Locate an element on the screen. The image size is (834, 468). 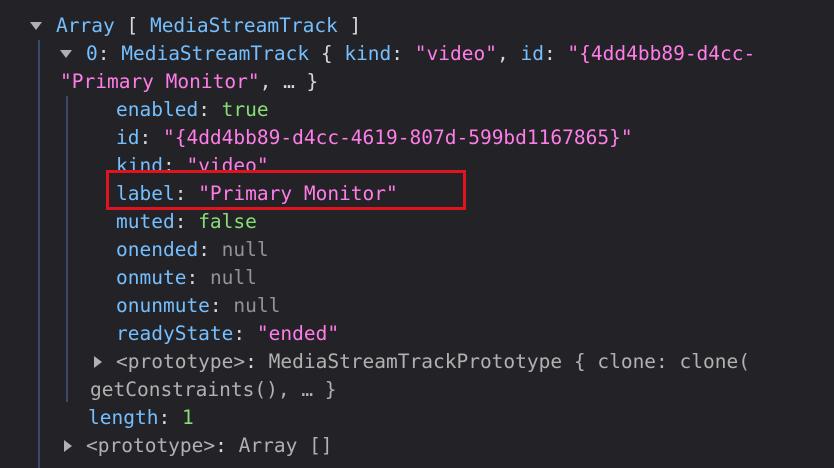
preview-id-key: id is located at coordinates (532, 53).